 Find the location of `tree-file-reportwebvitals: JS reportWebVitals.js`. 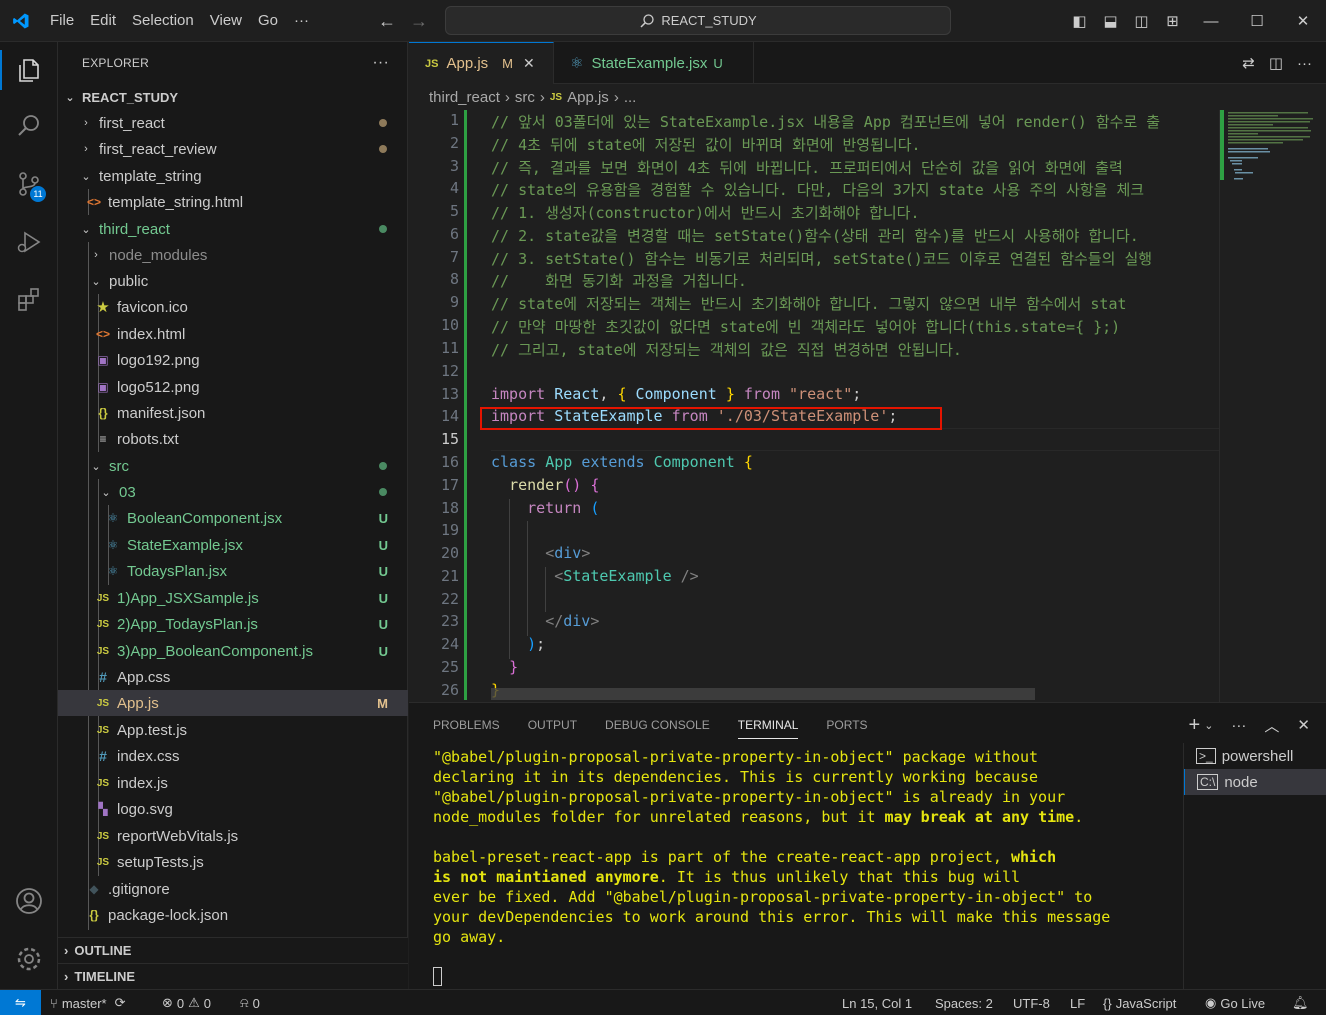

tree-file-reportwebvitals: JS reportWebVitals.js is located at coordinates (233, 836).